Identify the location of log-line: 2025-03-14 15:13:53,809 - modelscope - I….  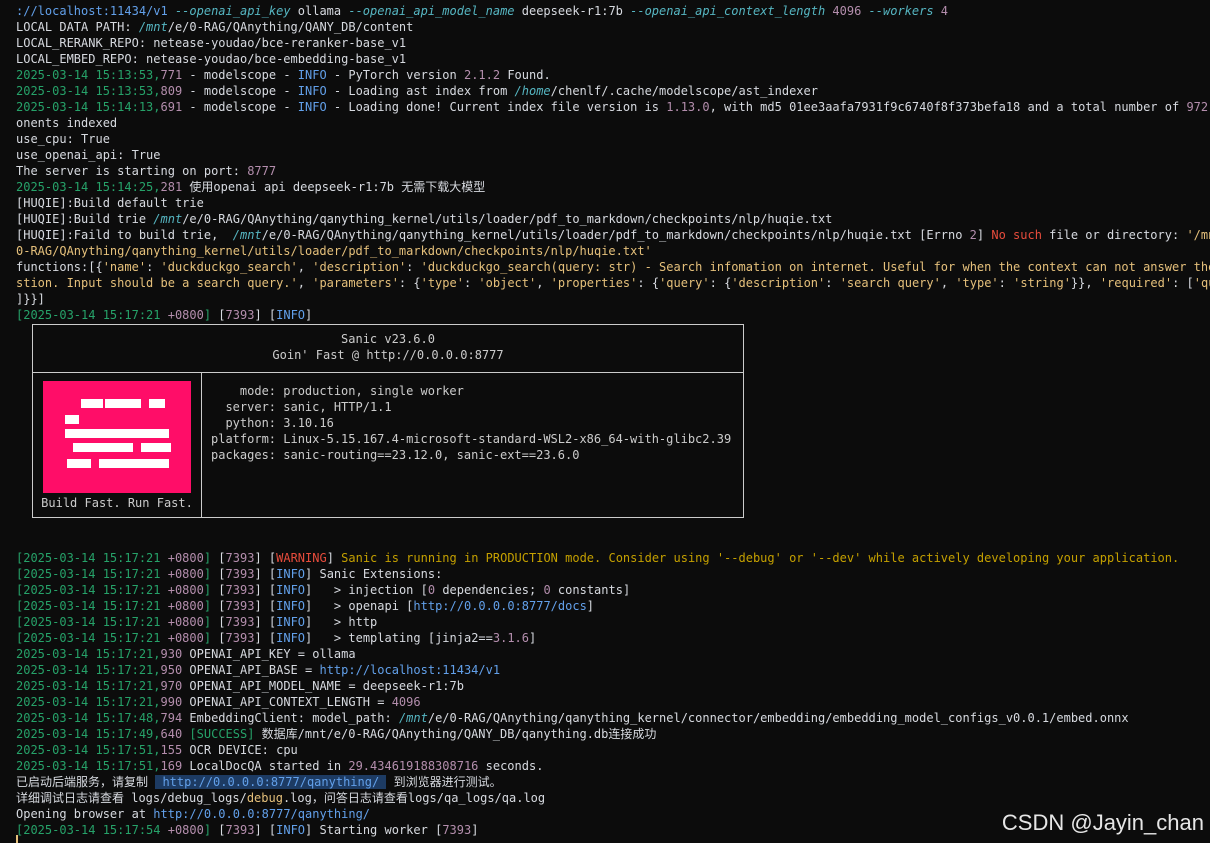
(613, 91).